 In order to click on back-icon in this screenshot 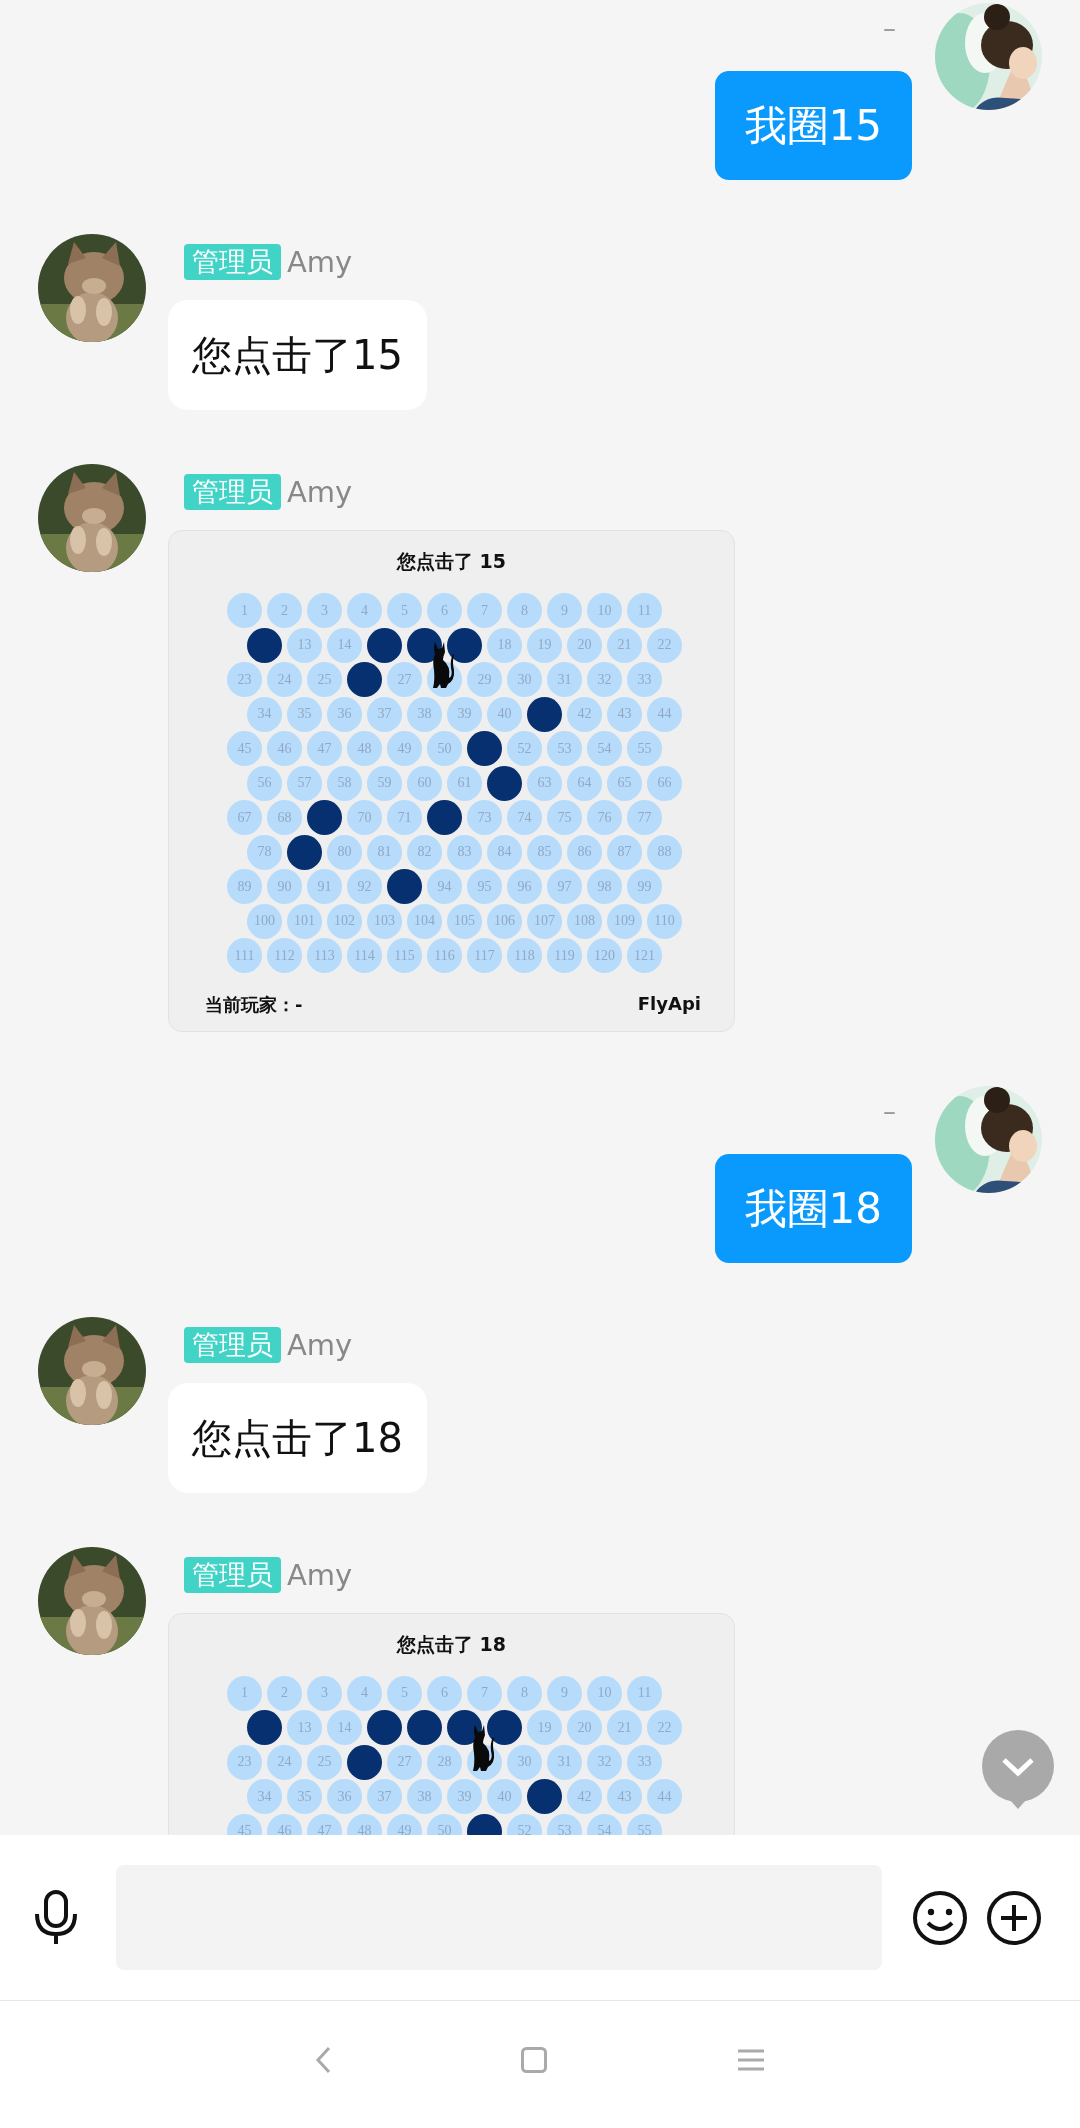, I will do `click(323, 2059)`.